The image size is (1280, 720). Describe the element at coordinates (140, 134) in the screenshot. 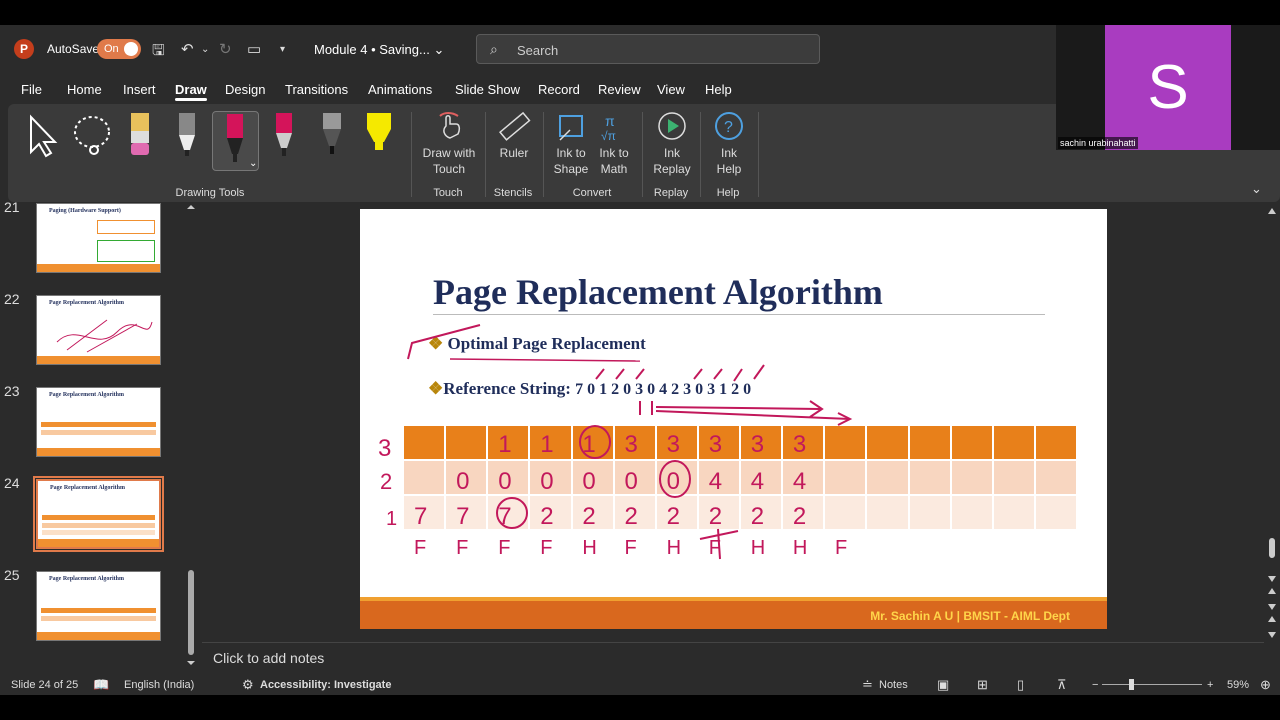

I see `eraser-icon` at that location.